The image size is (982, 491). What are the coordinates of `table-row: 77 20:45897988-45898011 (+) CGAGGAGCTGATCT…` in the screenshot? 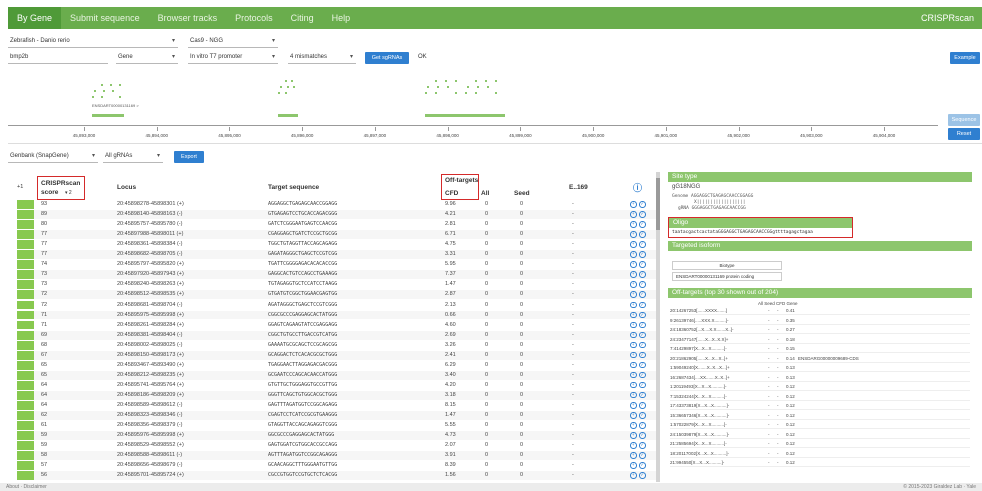 It's located at (337, 235).